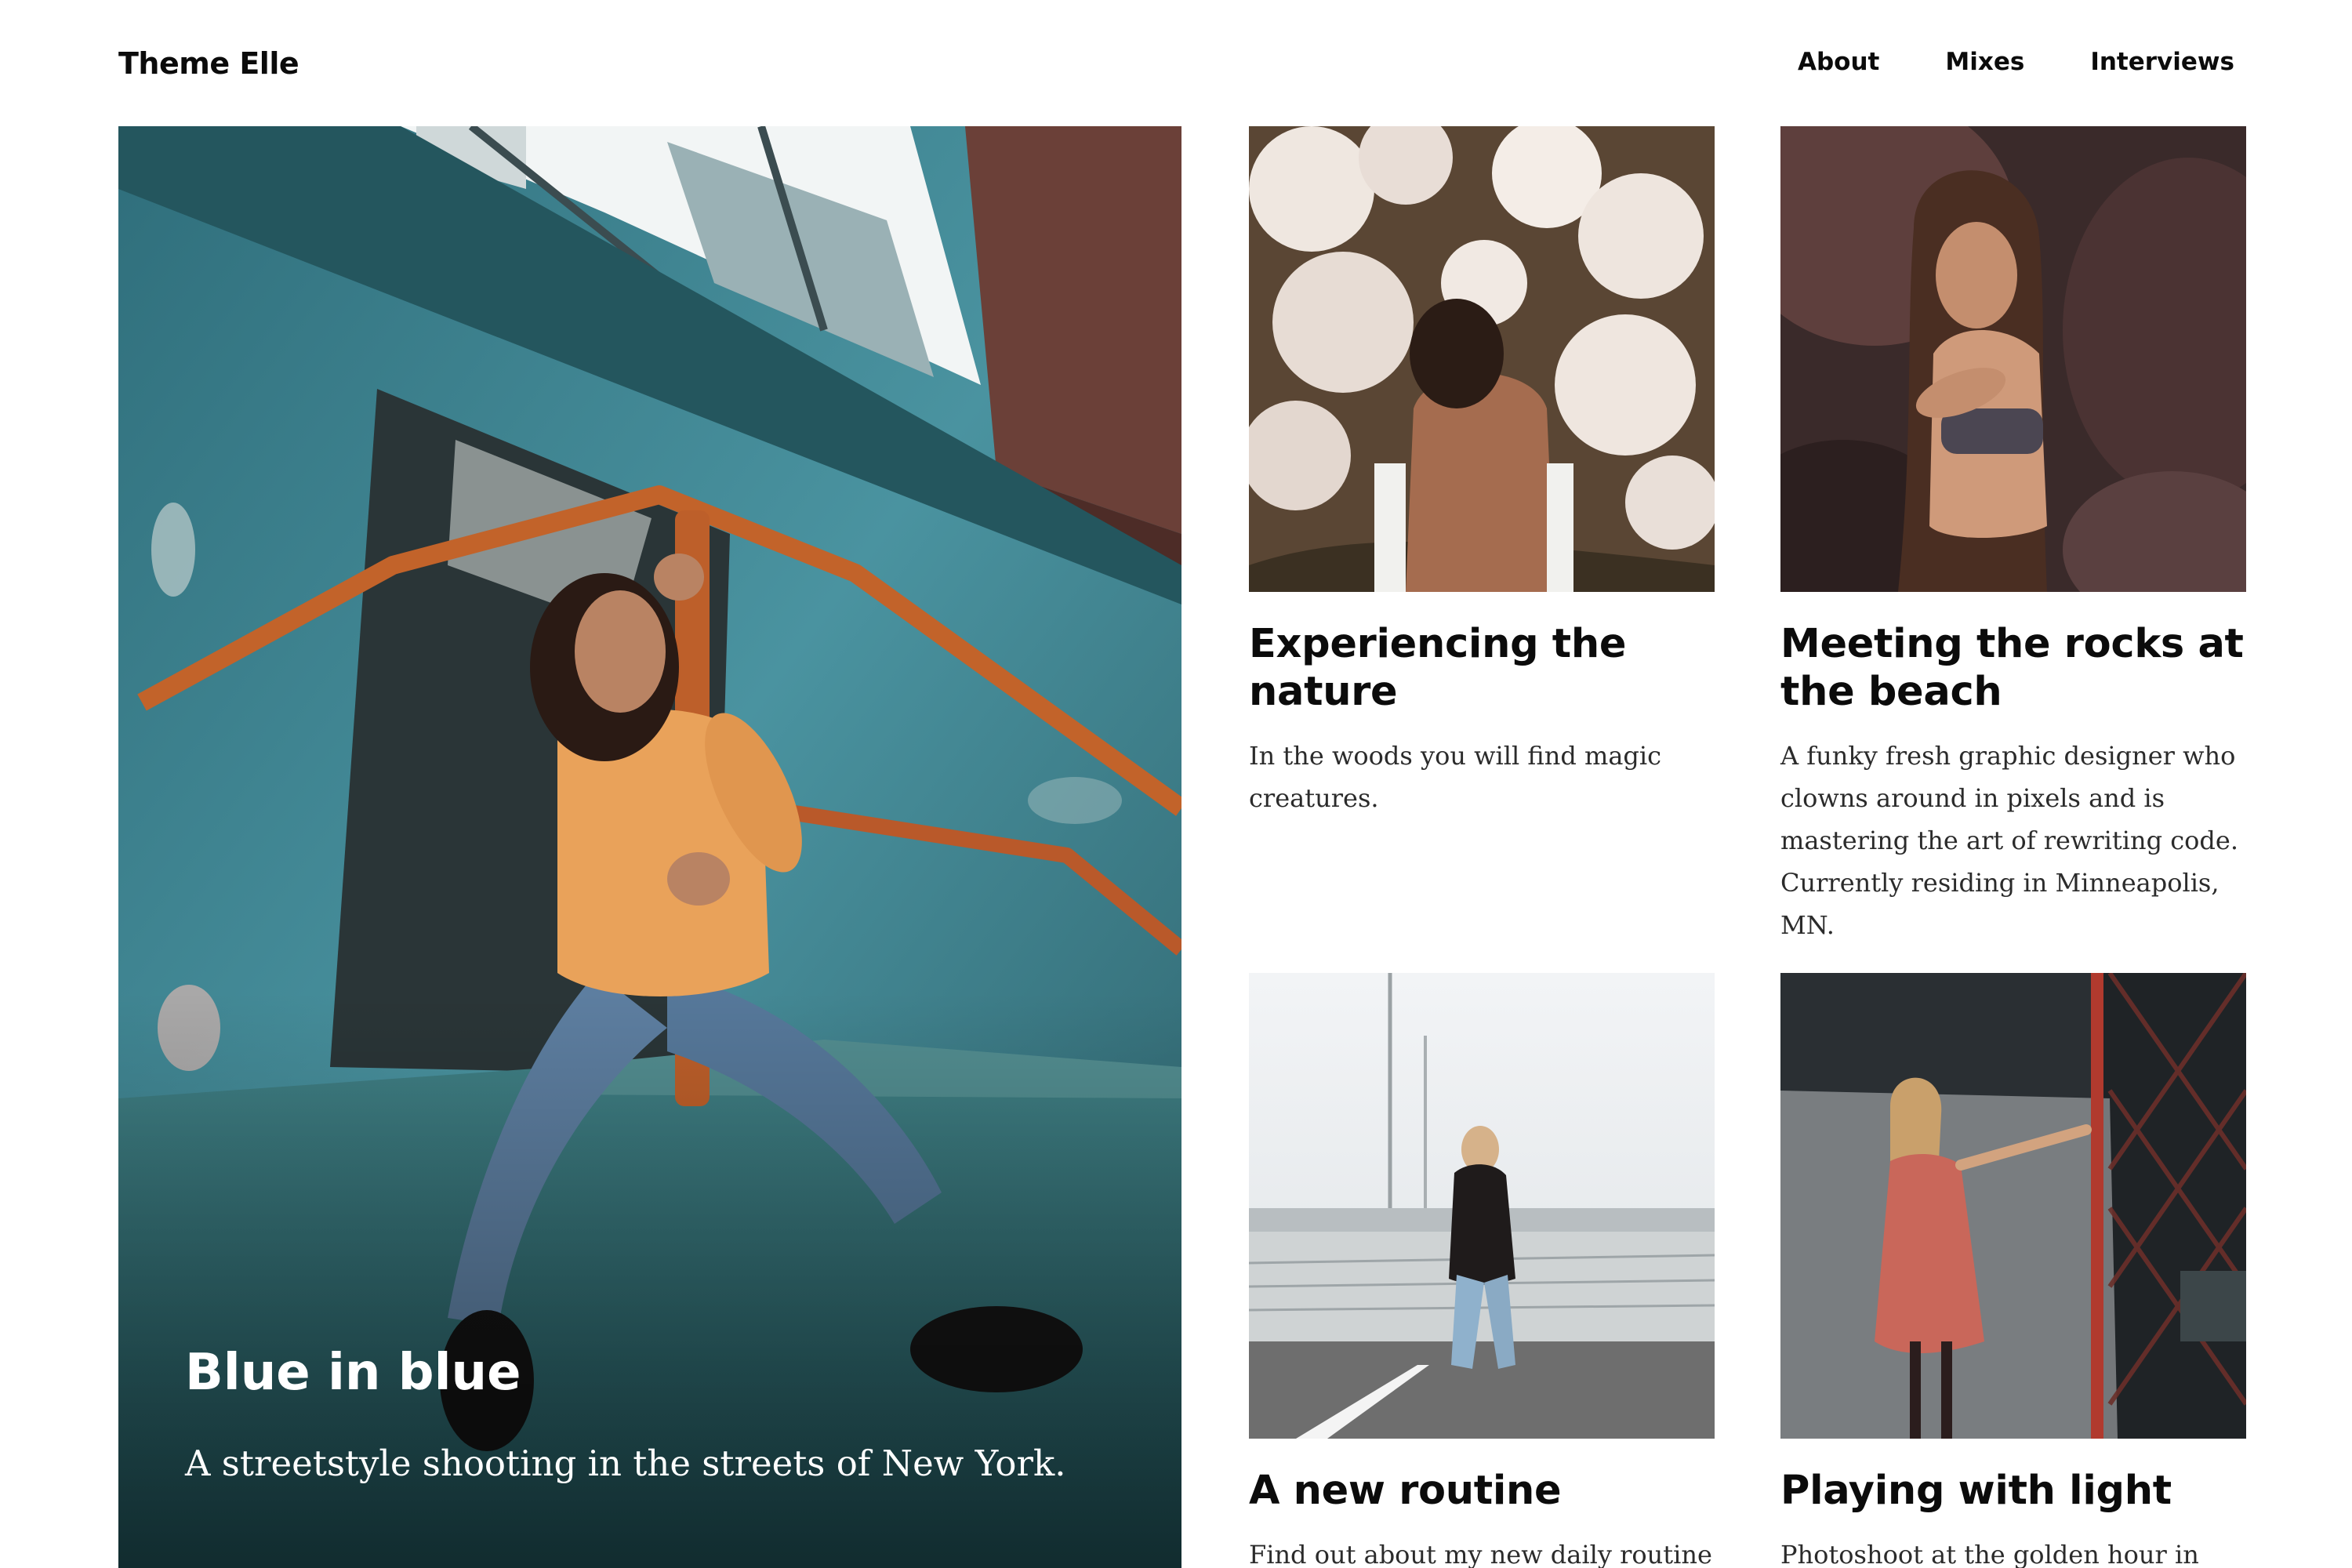 Image resolution: width=2352 pixels, height=1568 pixels. What do you see at coordinates (1480, 1554) in the screenshot?
I see `post-excerpt: Find out about my new daily routine` at bounding box center [1480, 1554].